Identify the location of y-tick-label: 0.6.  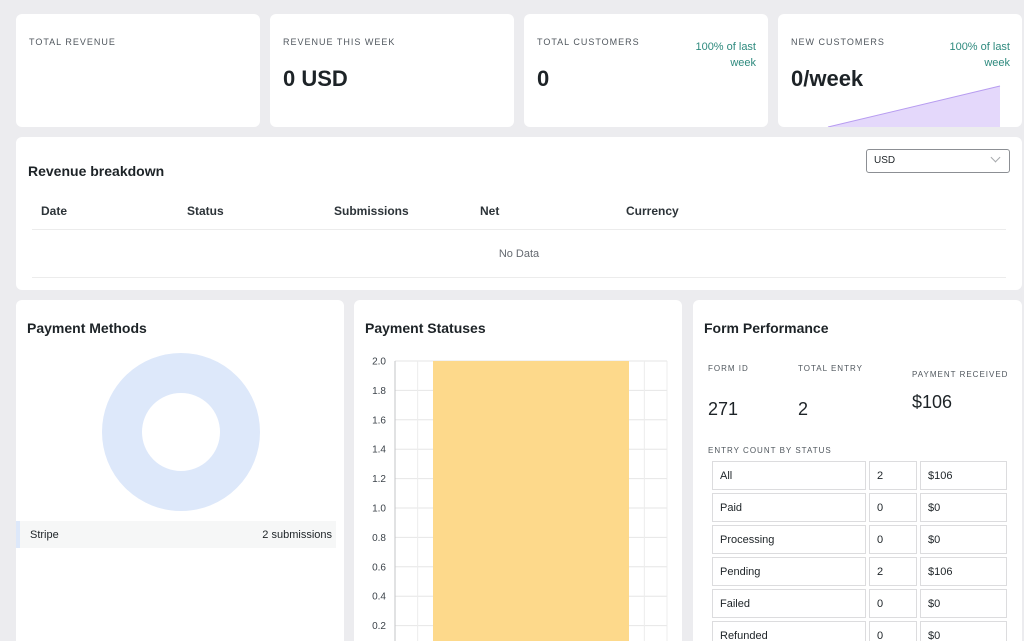
(379, 567).